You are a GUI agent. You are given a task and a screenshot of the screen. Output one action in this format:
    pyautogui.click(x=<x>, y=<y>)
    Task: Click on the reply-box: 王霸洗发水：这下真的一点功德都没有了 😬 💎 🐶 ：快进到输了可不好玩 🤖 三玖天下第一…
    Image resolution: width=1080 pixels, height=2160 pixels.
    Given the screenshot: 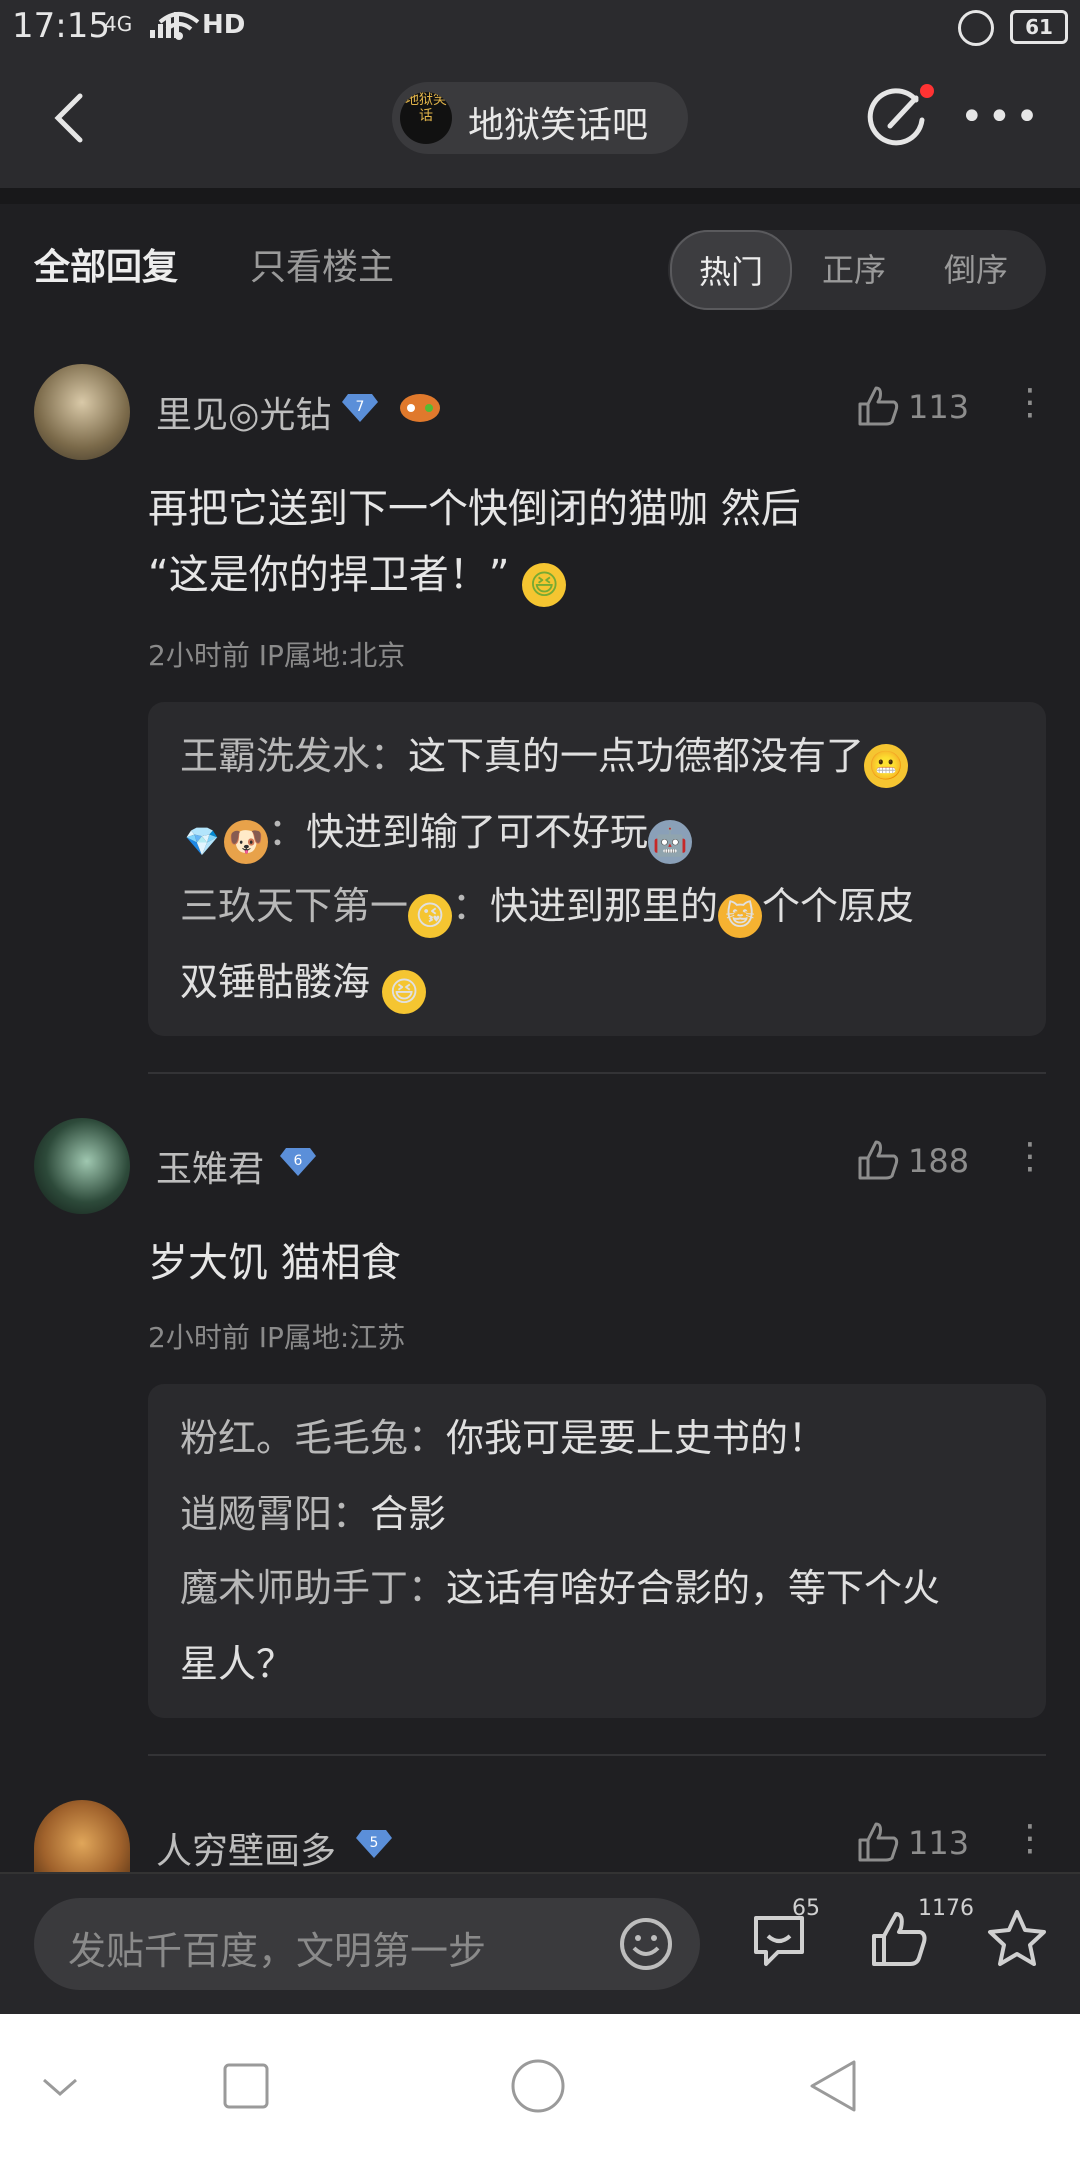 What is the action you would take?
    pyautogui.click(x=597, y=869)
    